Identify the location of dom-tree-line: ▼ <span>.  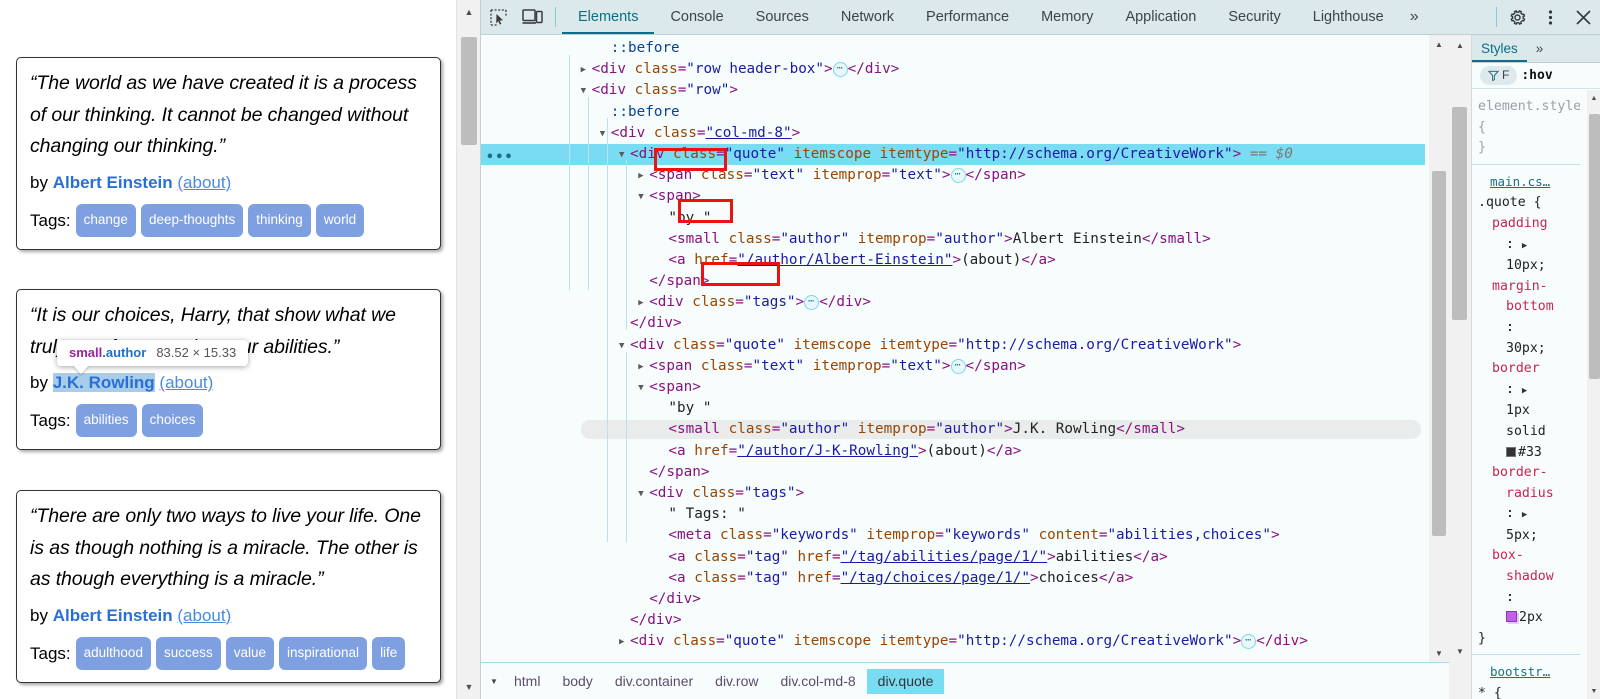
(953, 196).